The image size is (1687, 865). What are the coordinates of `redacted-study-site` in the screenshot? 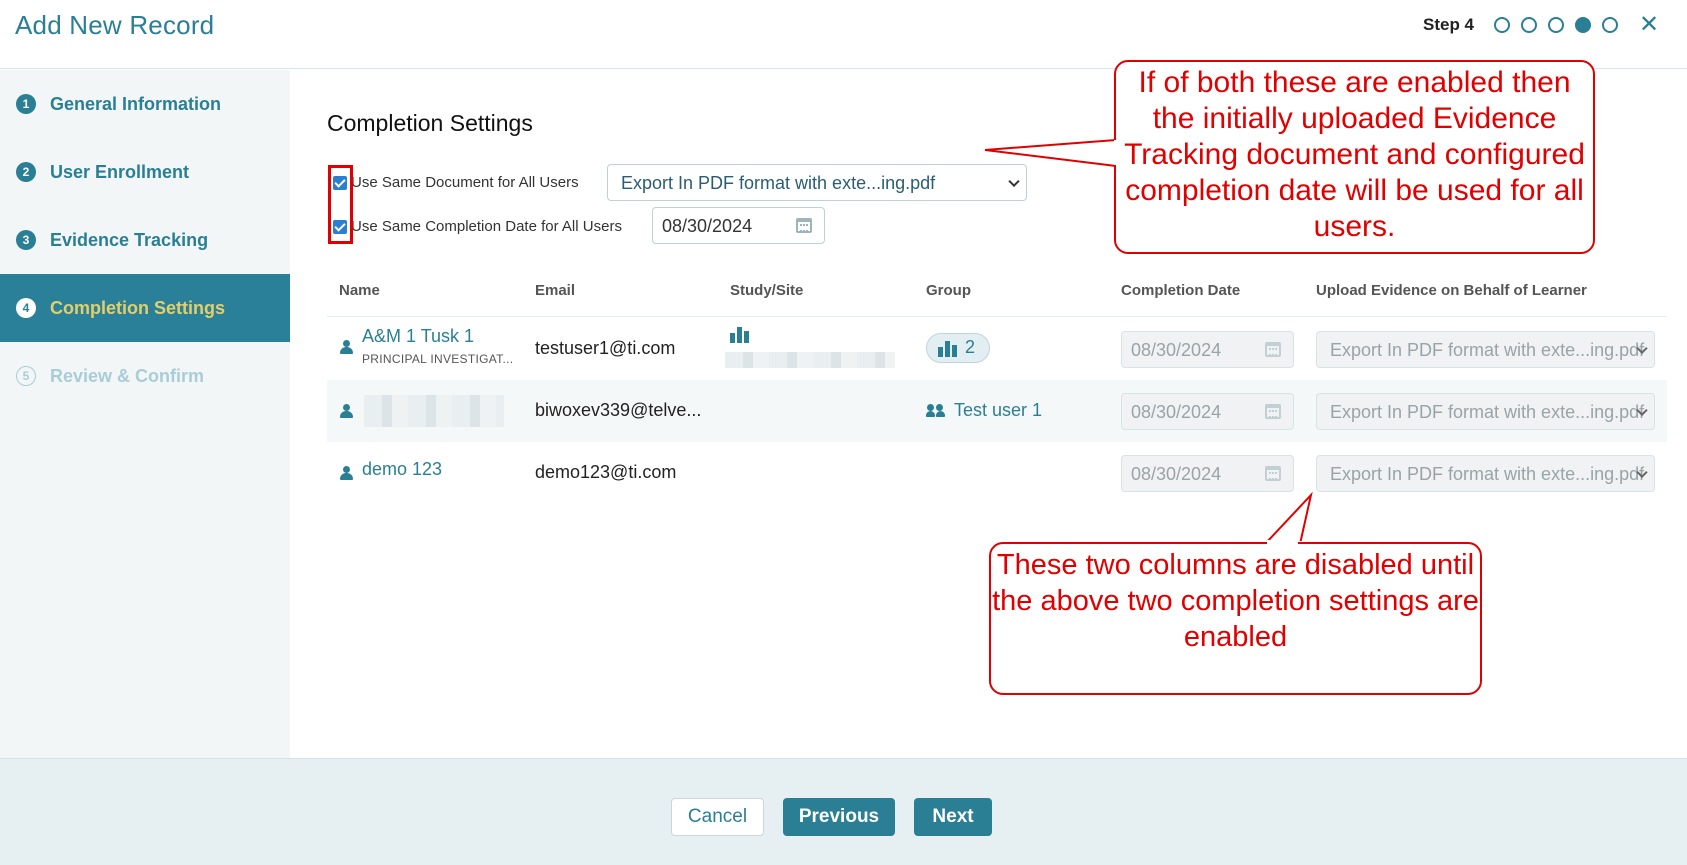 It's located at (810, 360).